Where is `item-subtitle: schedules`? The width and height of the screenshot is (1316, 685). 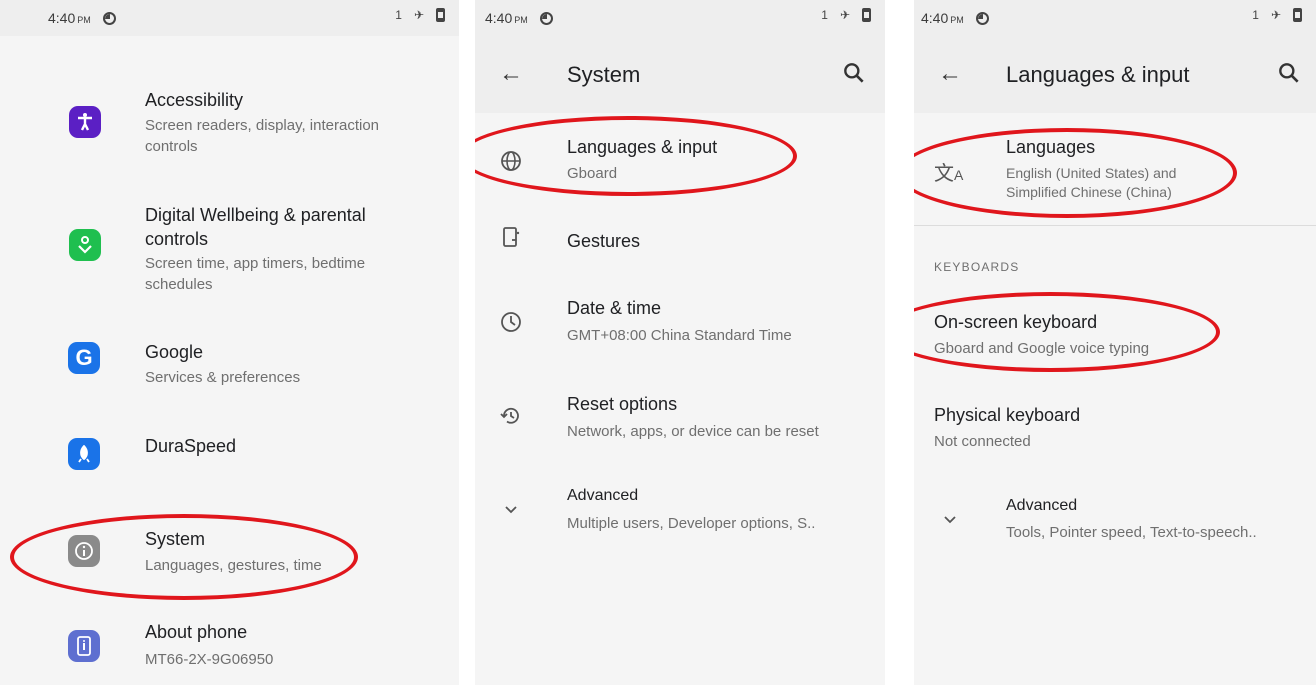 item-subtitle: schedules is located at coordinates (179, 284).